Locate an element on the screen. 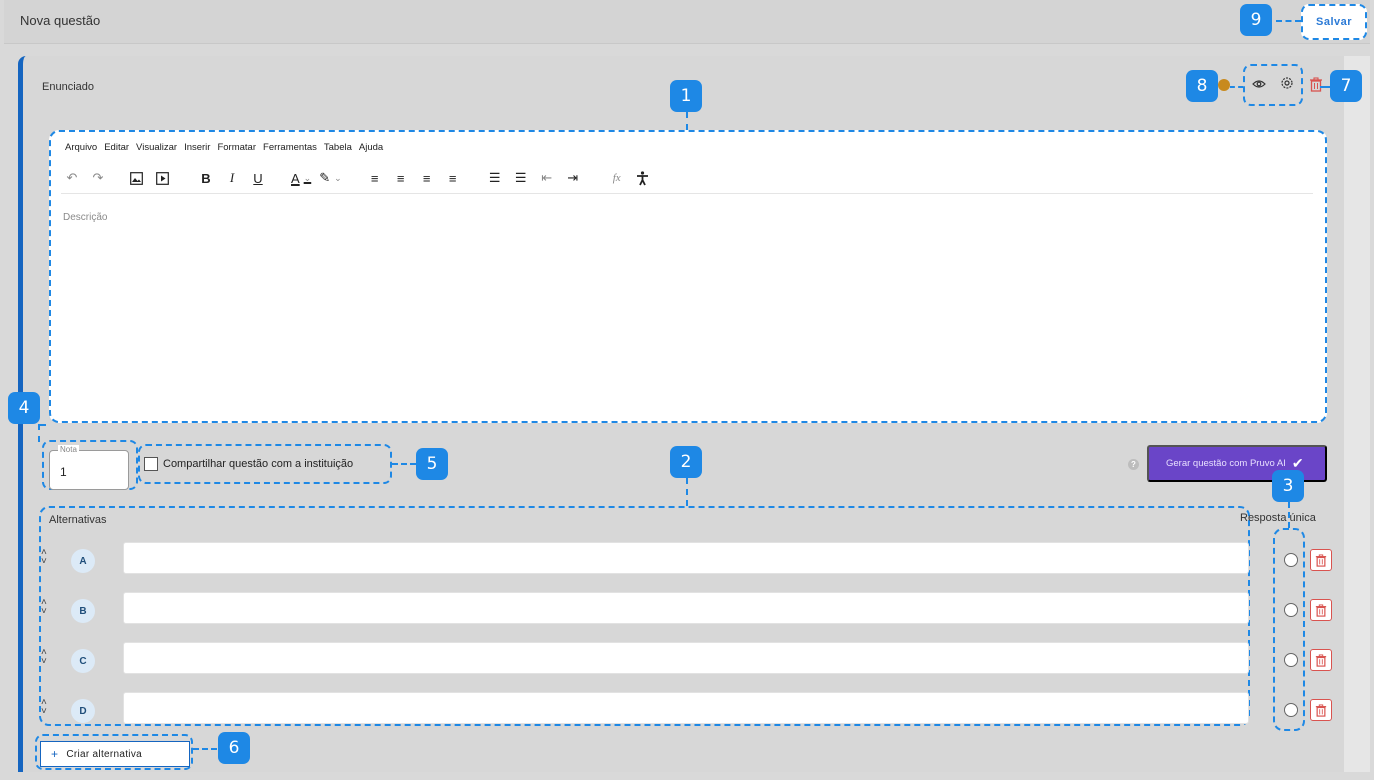  menu-tabela: Tabela is located at coordinates (338, 147).